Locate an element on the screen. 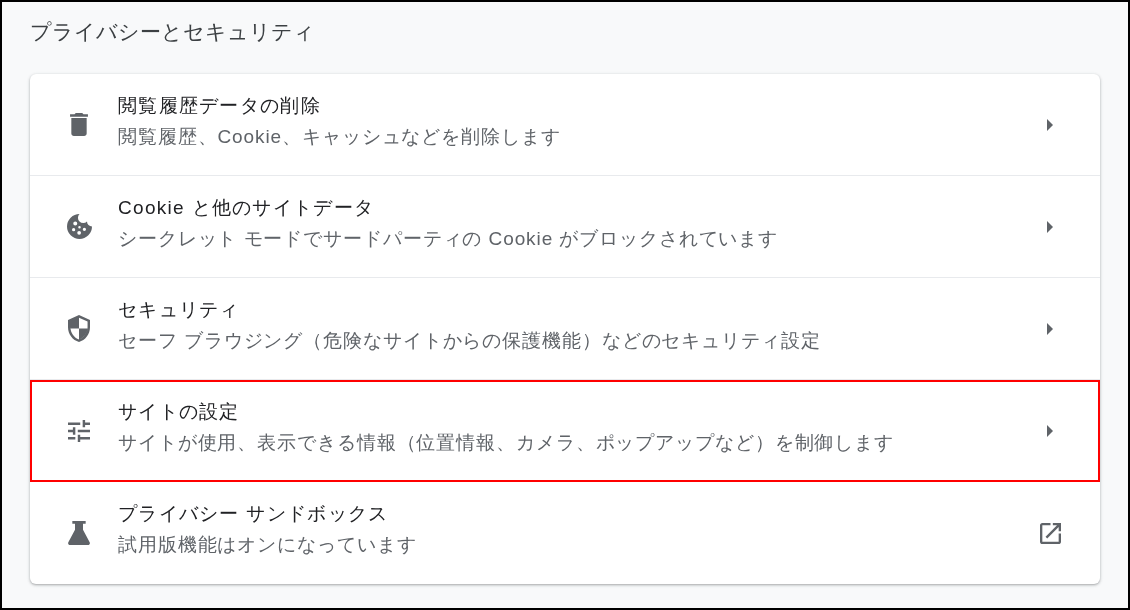  row-description: サイトが使用、表示できる情報（位置情報、カメラ、ポップアップなど）を制御します is located at coordinates (506, 442).